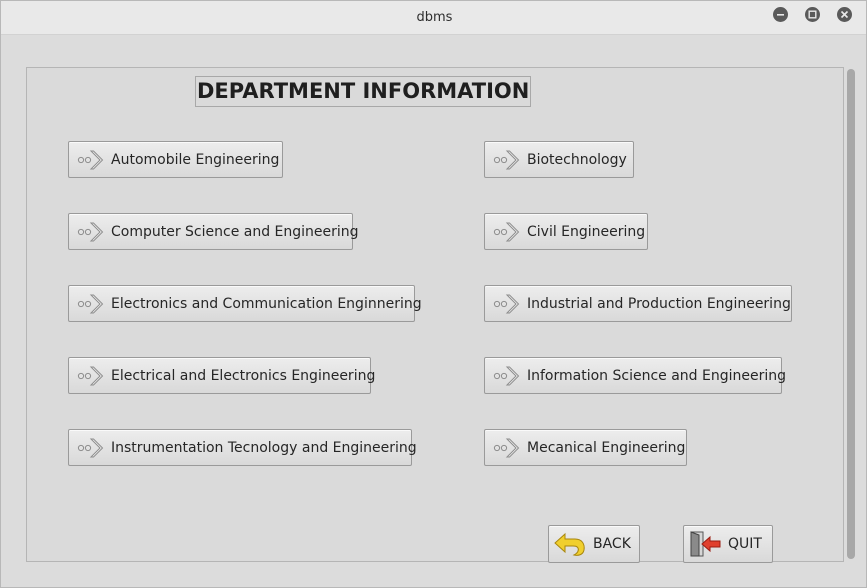  What do you see at coordinates (569, 544) in the screenshot?
I see `back-arrow-icon` at bounding box center [569, 544].